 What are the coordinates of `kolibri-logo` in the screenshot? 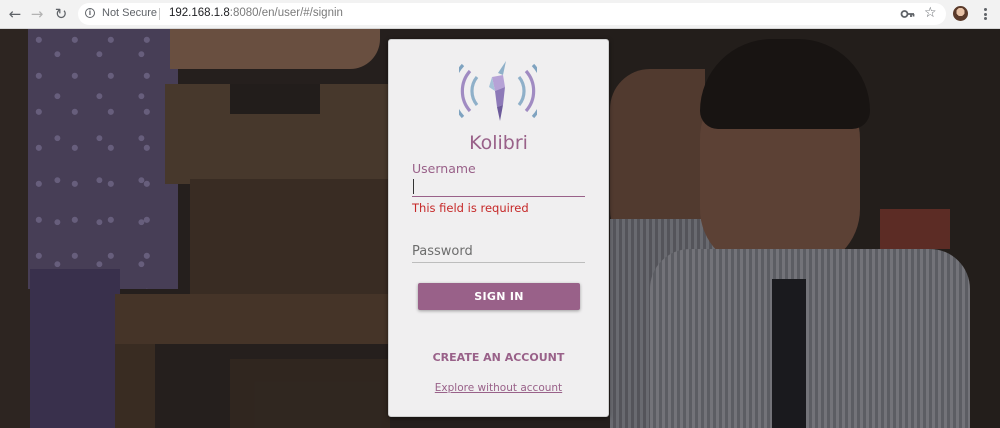 It's located at (498, 91).